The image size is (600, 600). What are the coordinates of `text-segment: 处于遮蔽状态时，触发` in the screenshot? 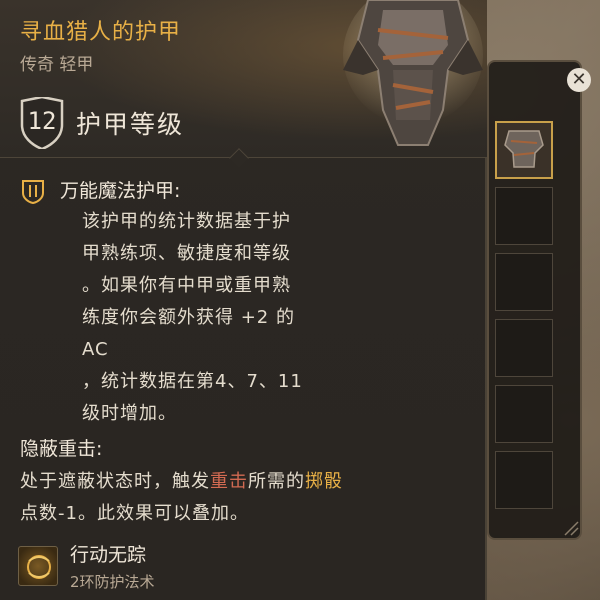 It's located at (115, 481).